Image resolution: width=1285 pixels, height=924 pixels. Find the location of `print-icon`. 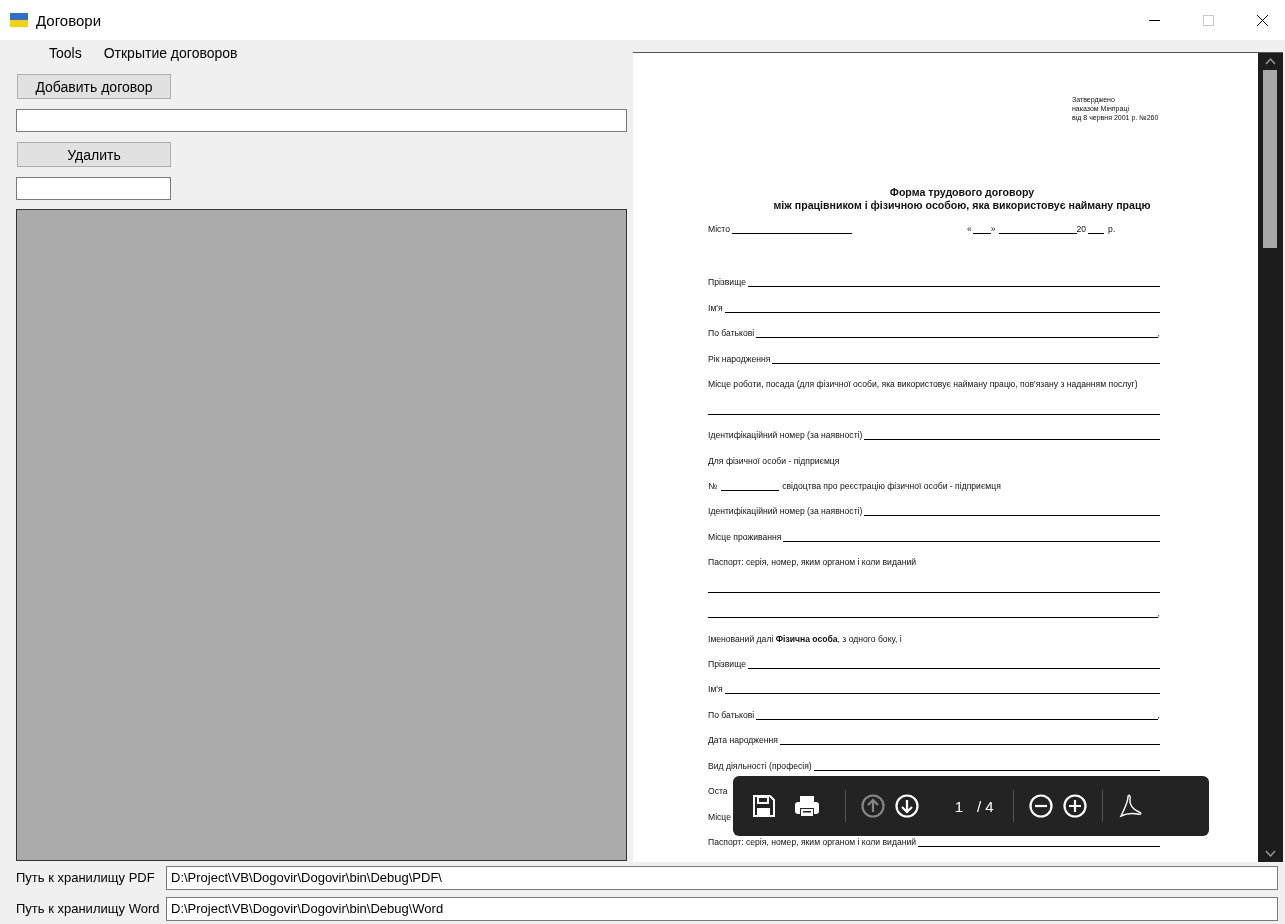

print-icon is located at coordinates (807, 806).